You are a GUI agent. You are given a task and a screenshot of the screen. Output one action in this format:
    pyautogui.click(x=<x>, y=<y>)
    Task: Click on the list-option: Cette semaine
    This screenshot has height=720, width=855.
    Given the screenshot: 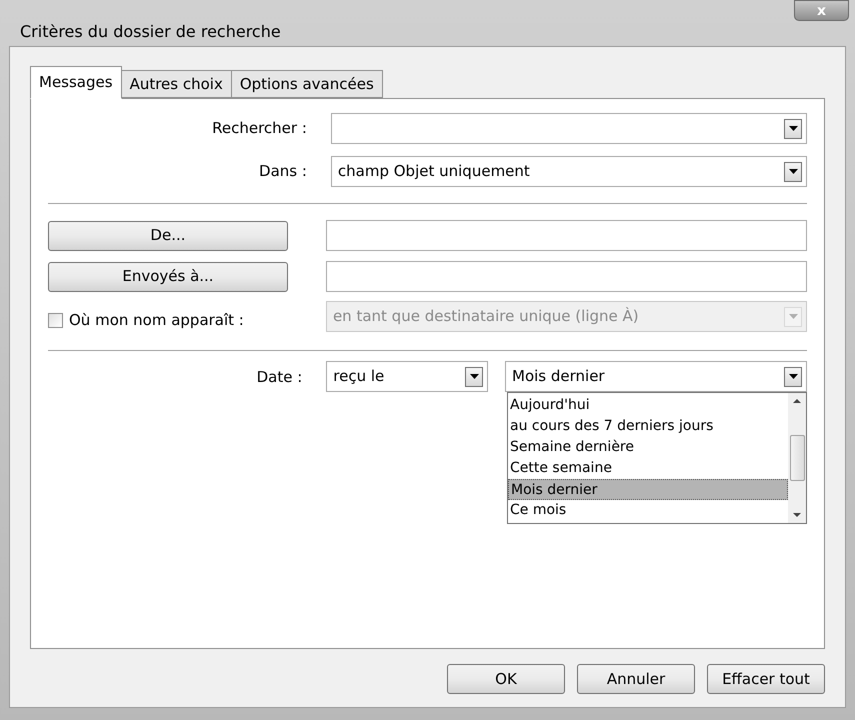 What is the action you would take?
    pyautogui.click(x=648, y=468)
    